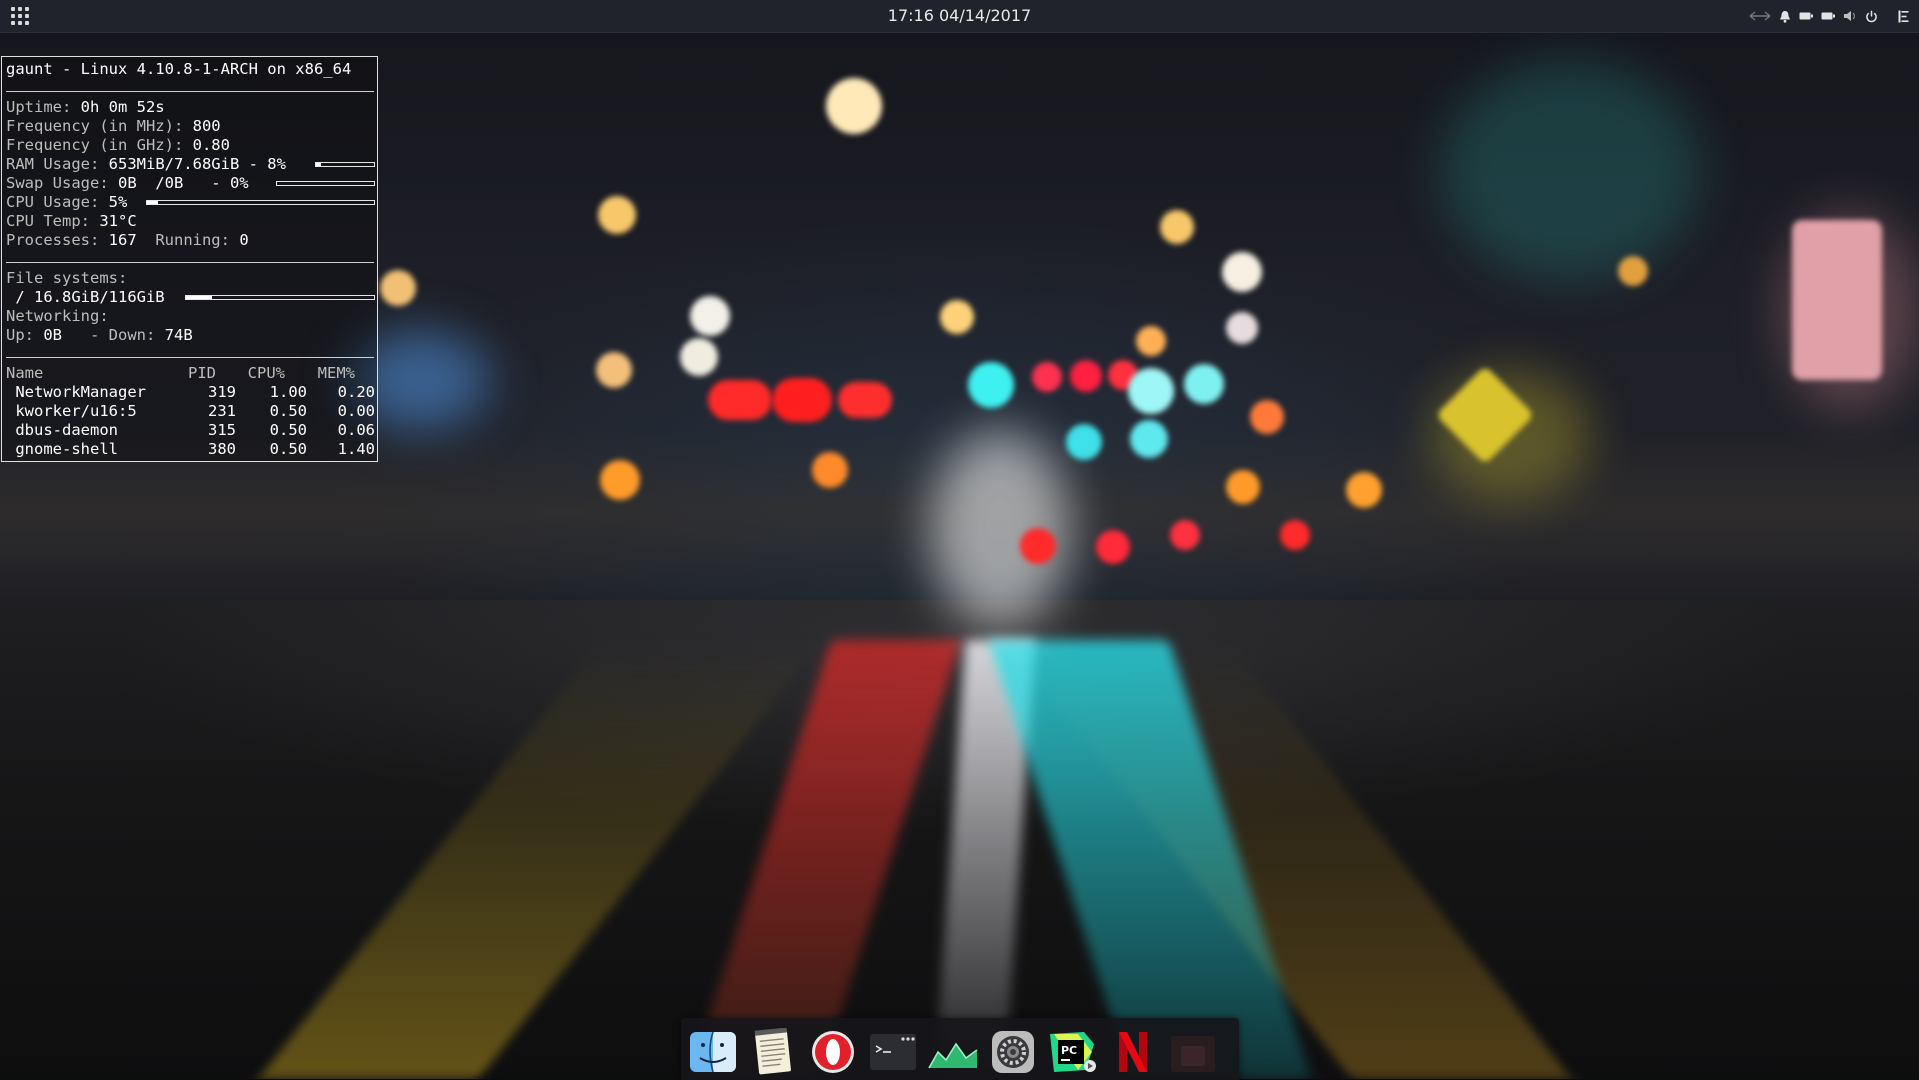 This screenshot has height=1080, width=1919. What do you see at coordinates (1193, 1052) in the screenshot?
I see `blank-app-icon` at bounding box center [1193, 1052].